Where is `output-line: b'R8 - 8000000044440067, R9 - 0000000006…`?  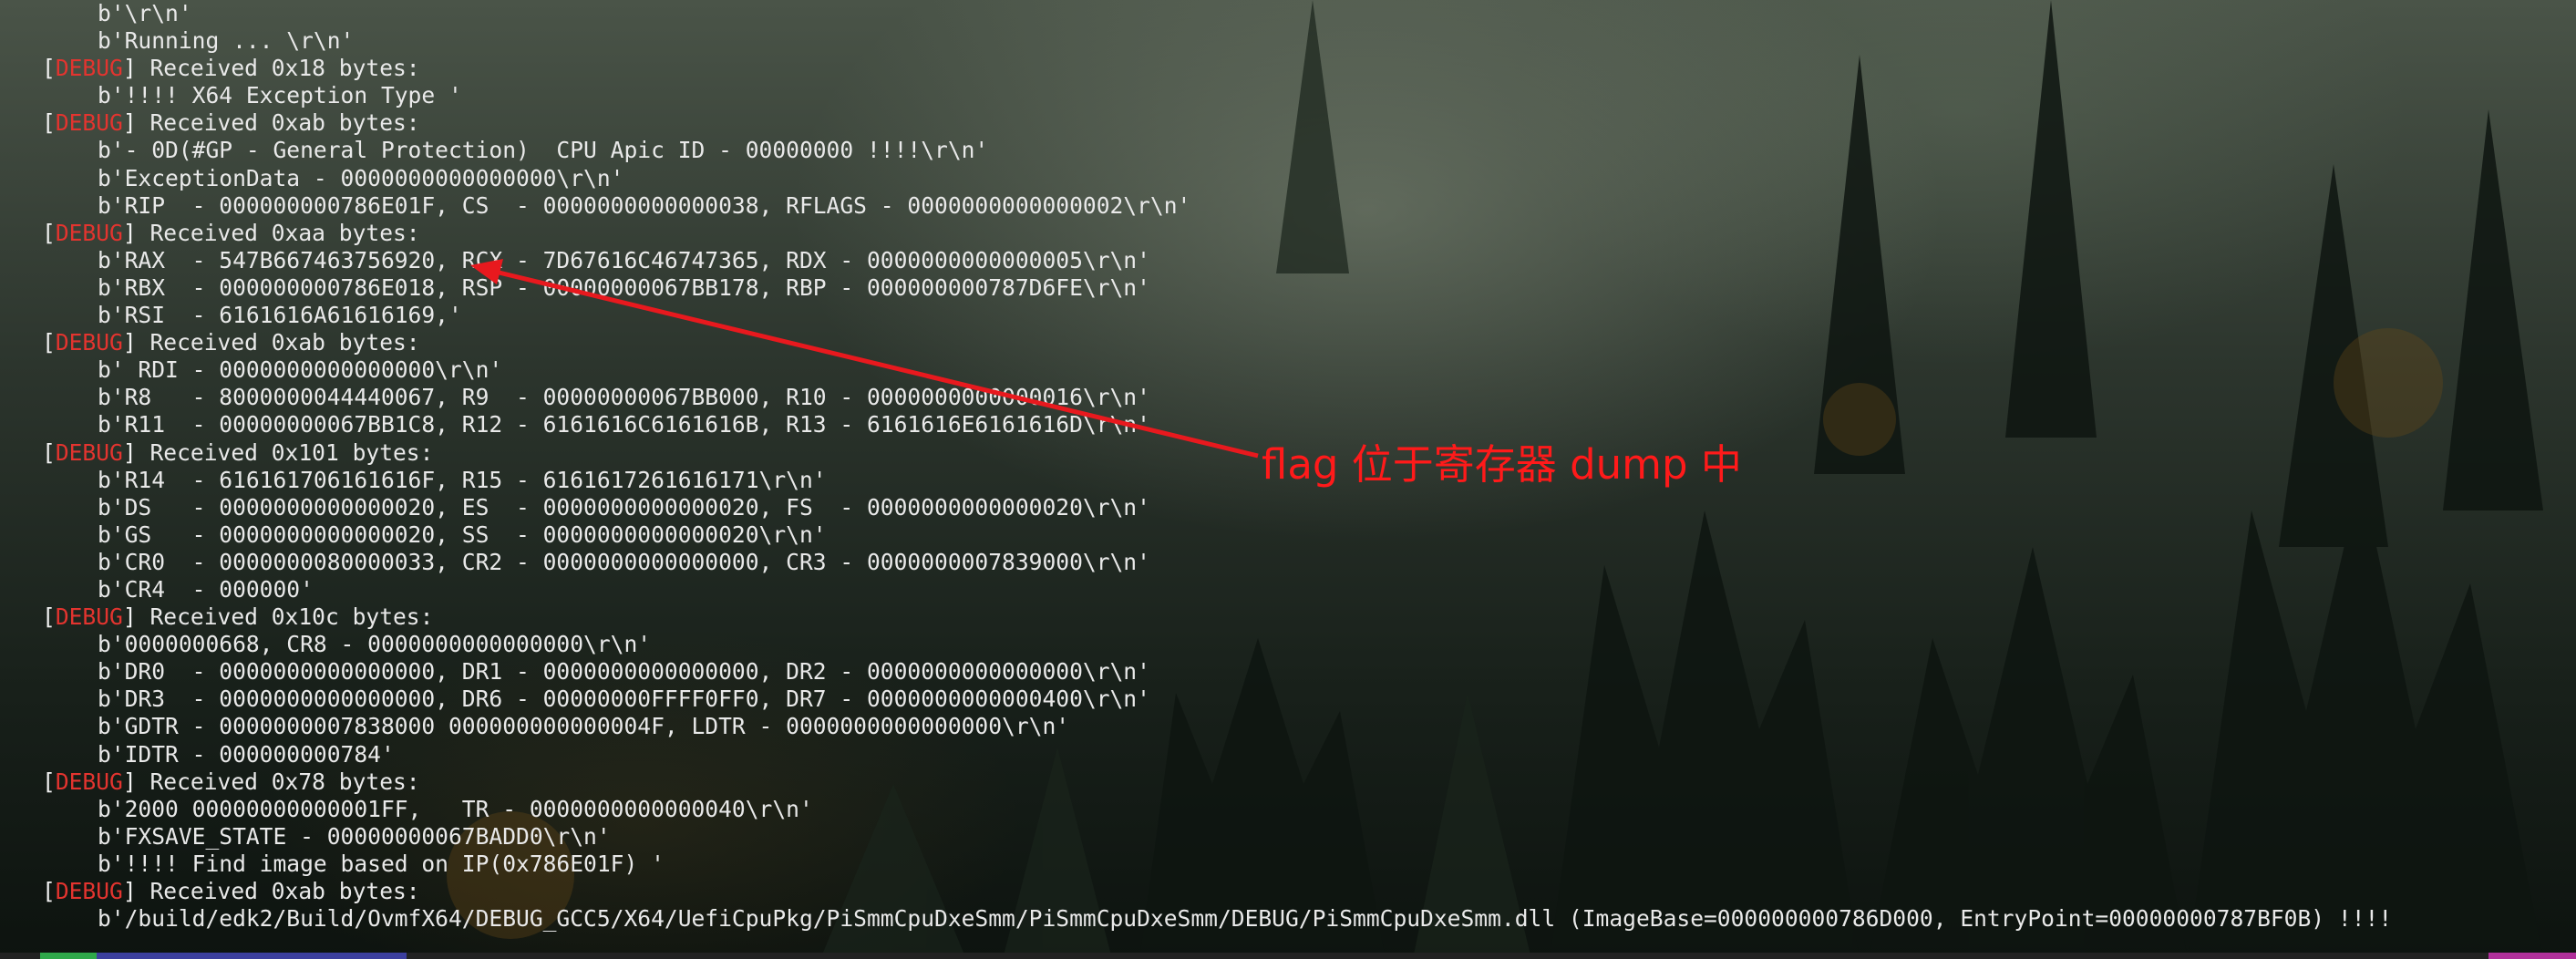
output-line: b'R8 - 8000000044440067, R9 - 0000000006… is located at coordinates (624, 397).